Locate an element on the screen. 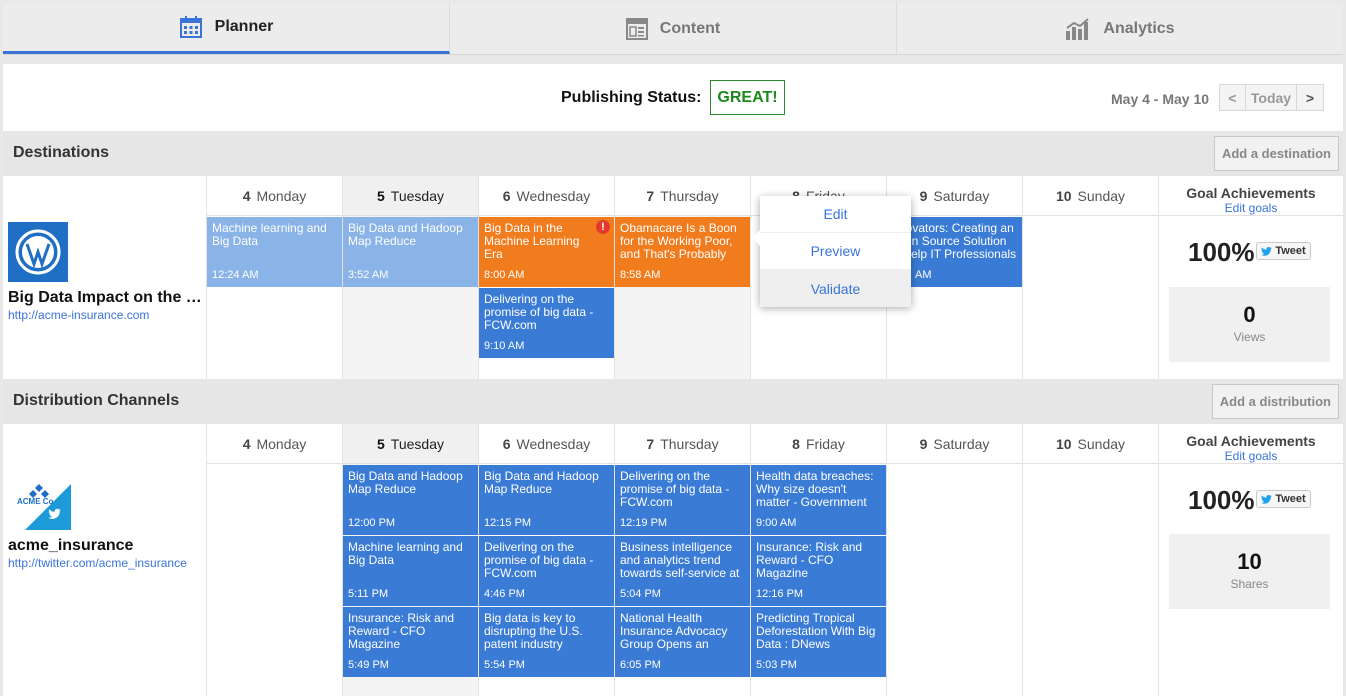  acme-twitter-logo-icon: ACME Co is located at coordinates (44, 507).